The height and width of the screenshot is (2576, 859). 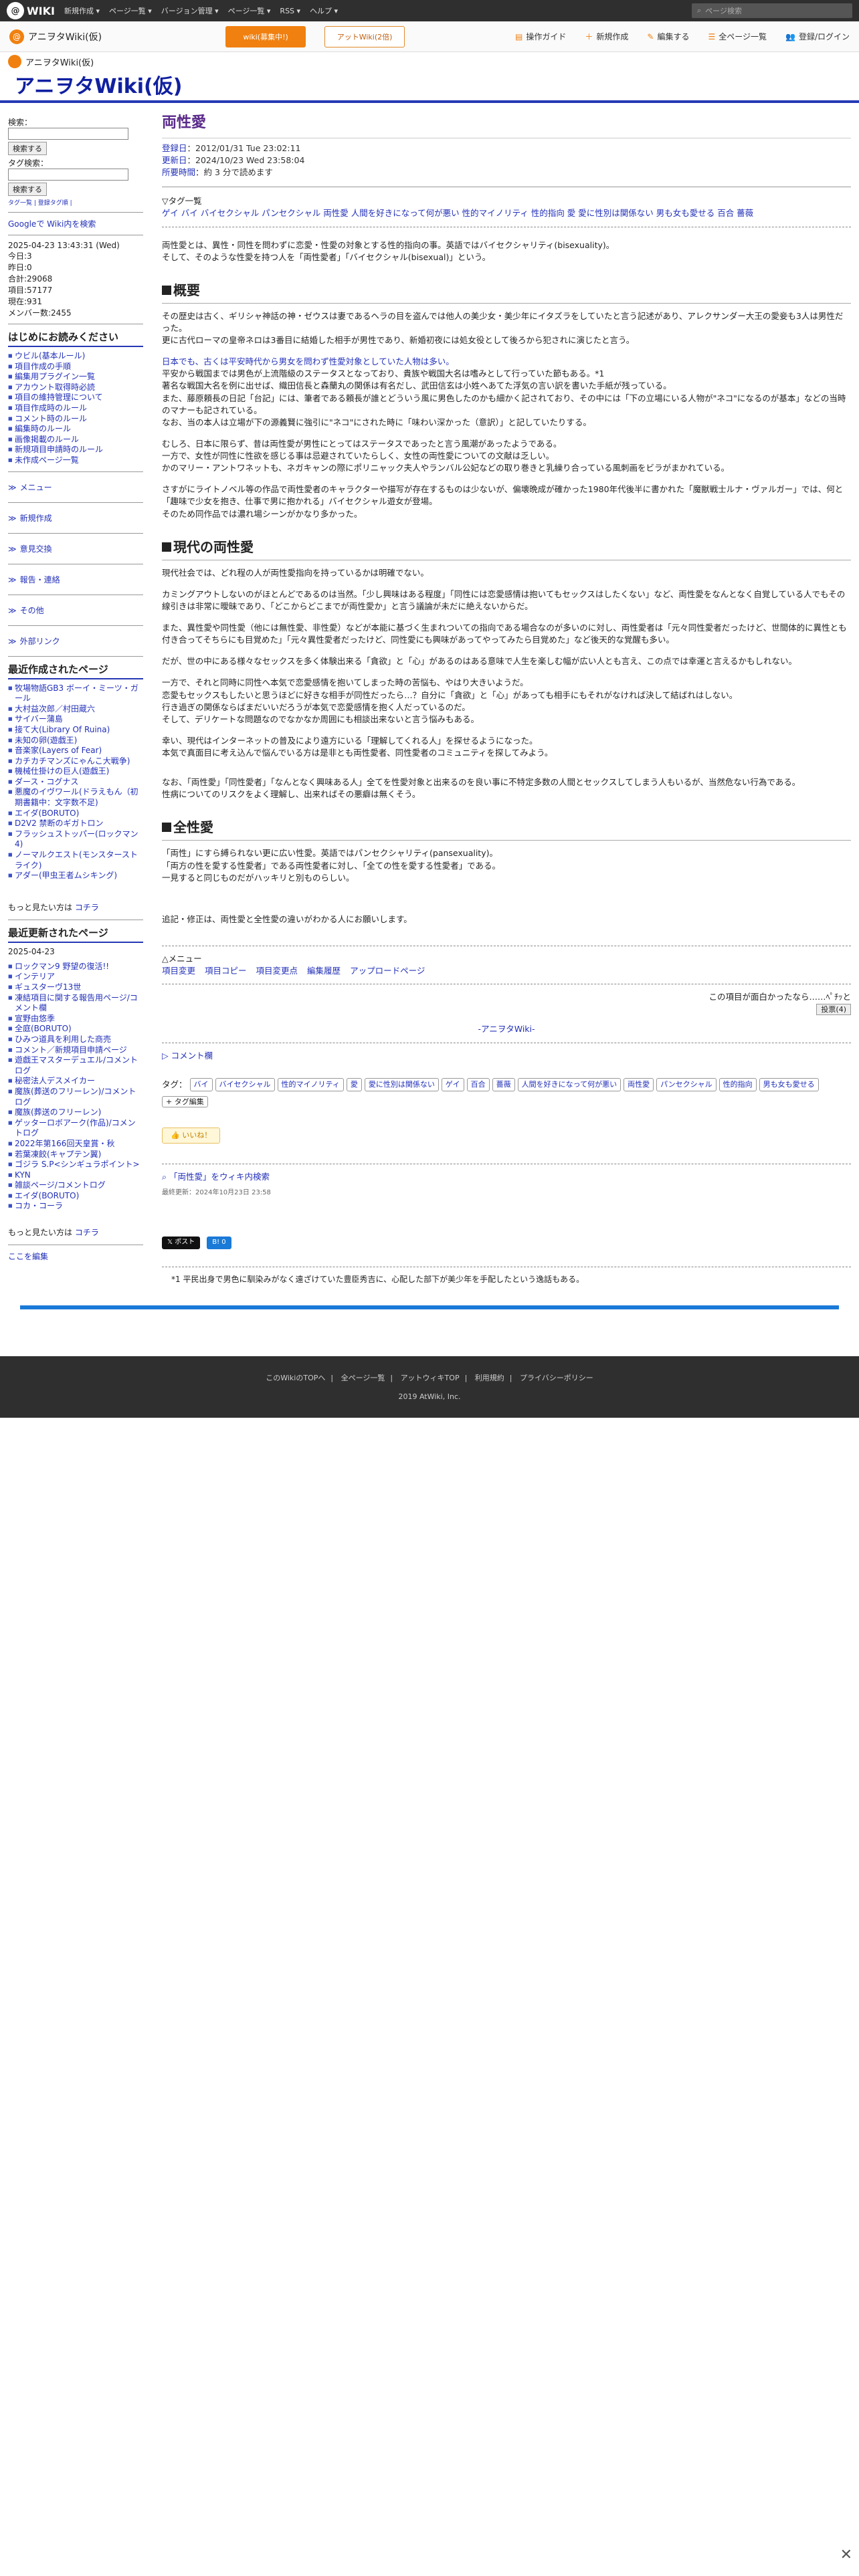 I want to click on menu-link: 編集履歴, so click(x=324, y=971).